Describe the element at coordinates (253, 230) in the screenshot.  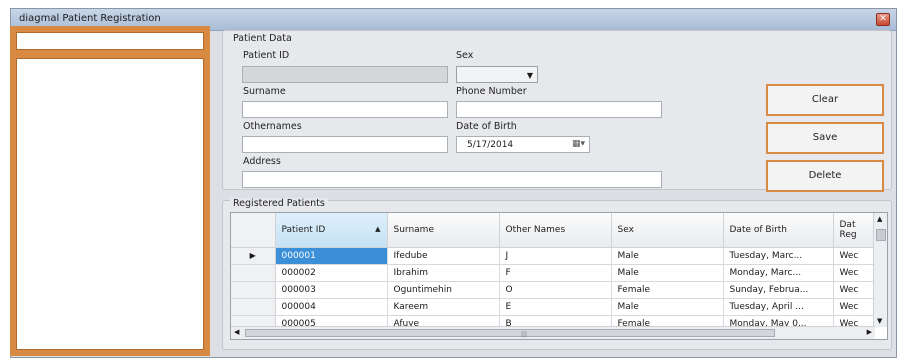
I see `row-header-corner` at that location.